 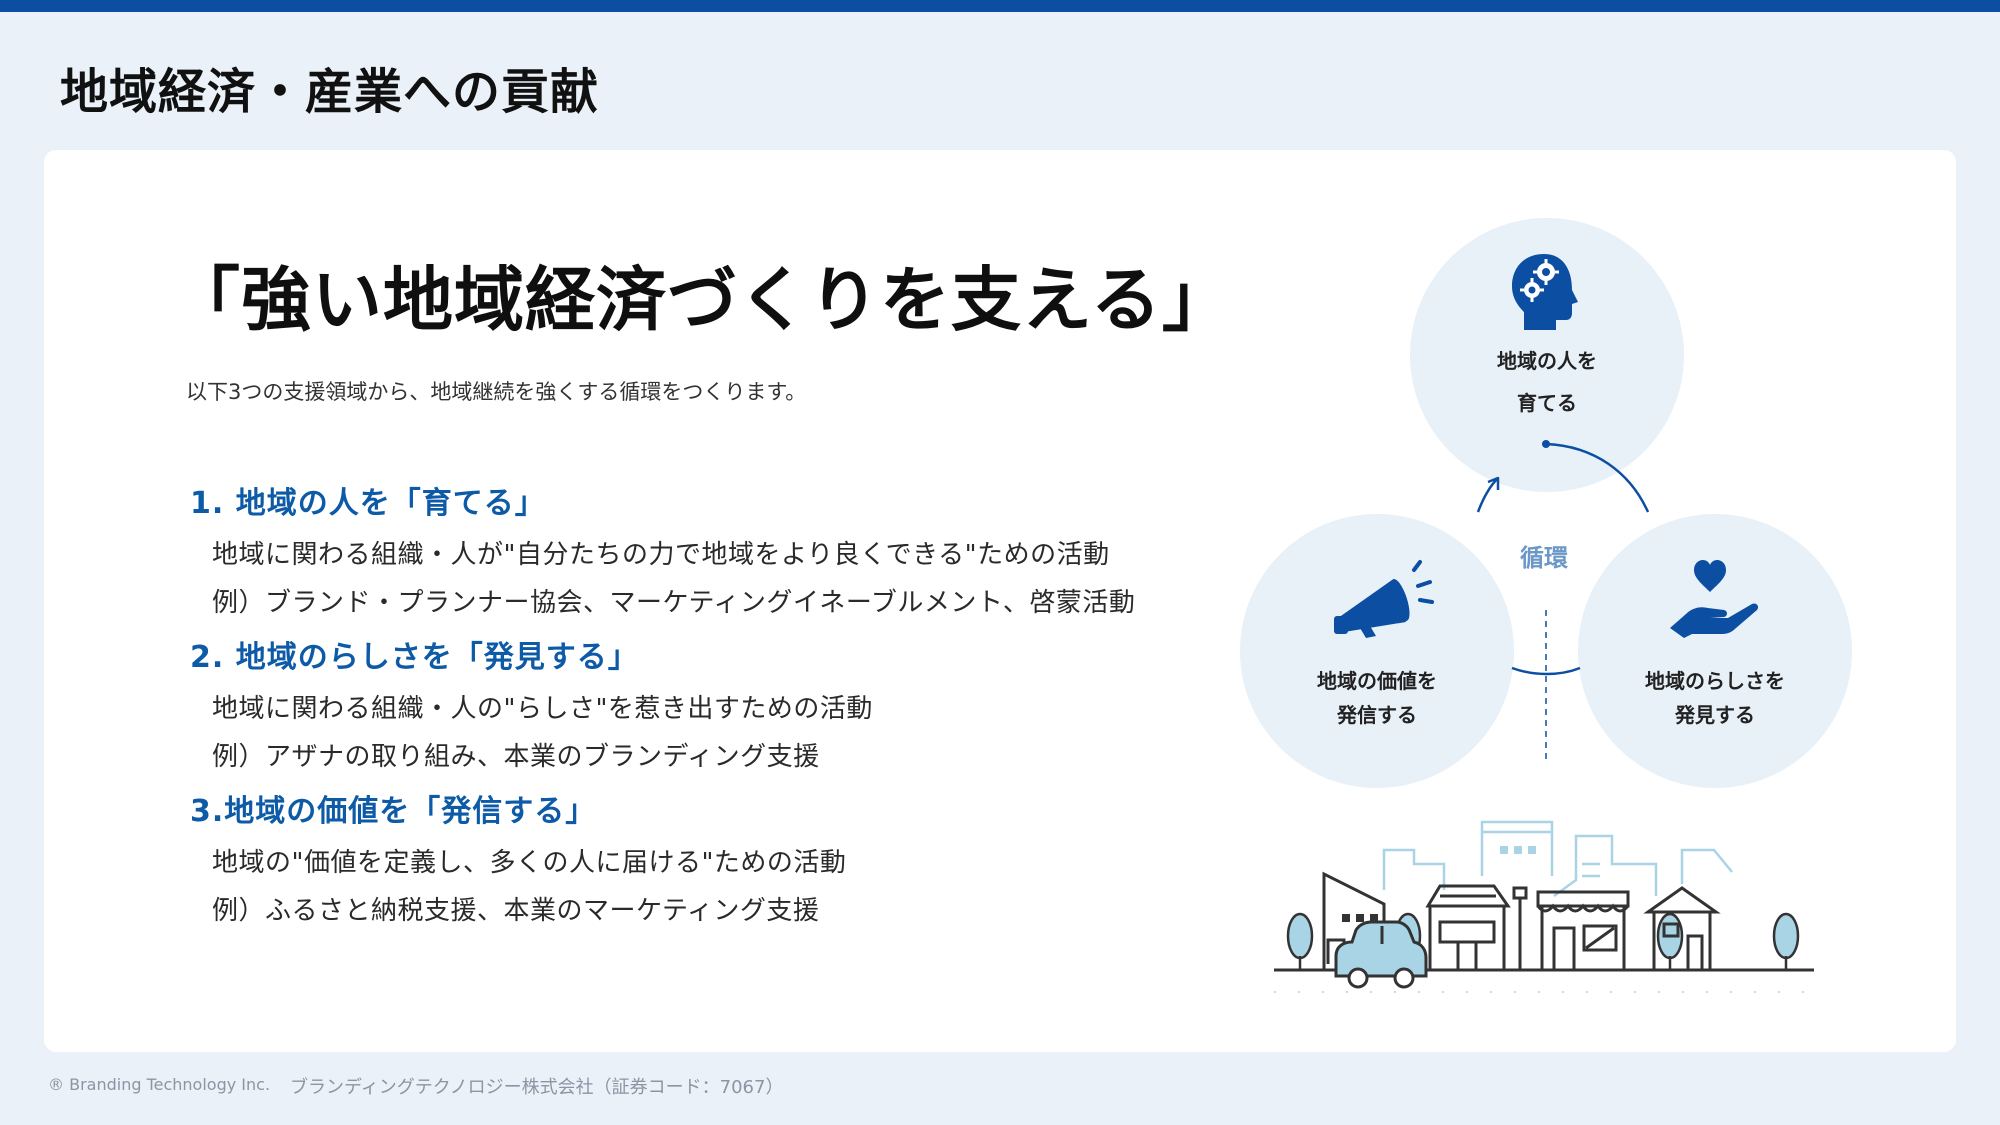 What do you see at coordinates (1544, 558) in the screenshot?
I see `cycle-label: 循環` at bounding box center [1544, 558].